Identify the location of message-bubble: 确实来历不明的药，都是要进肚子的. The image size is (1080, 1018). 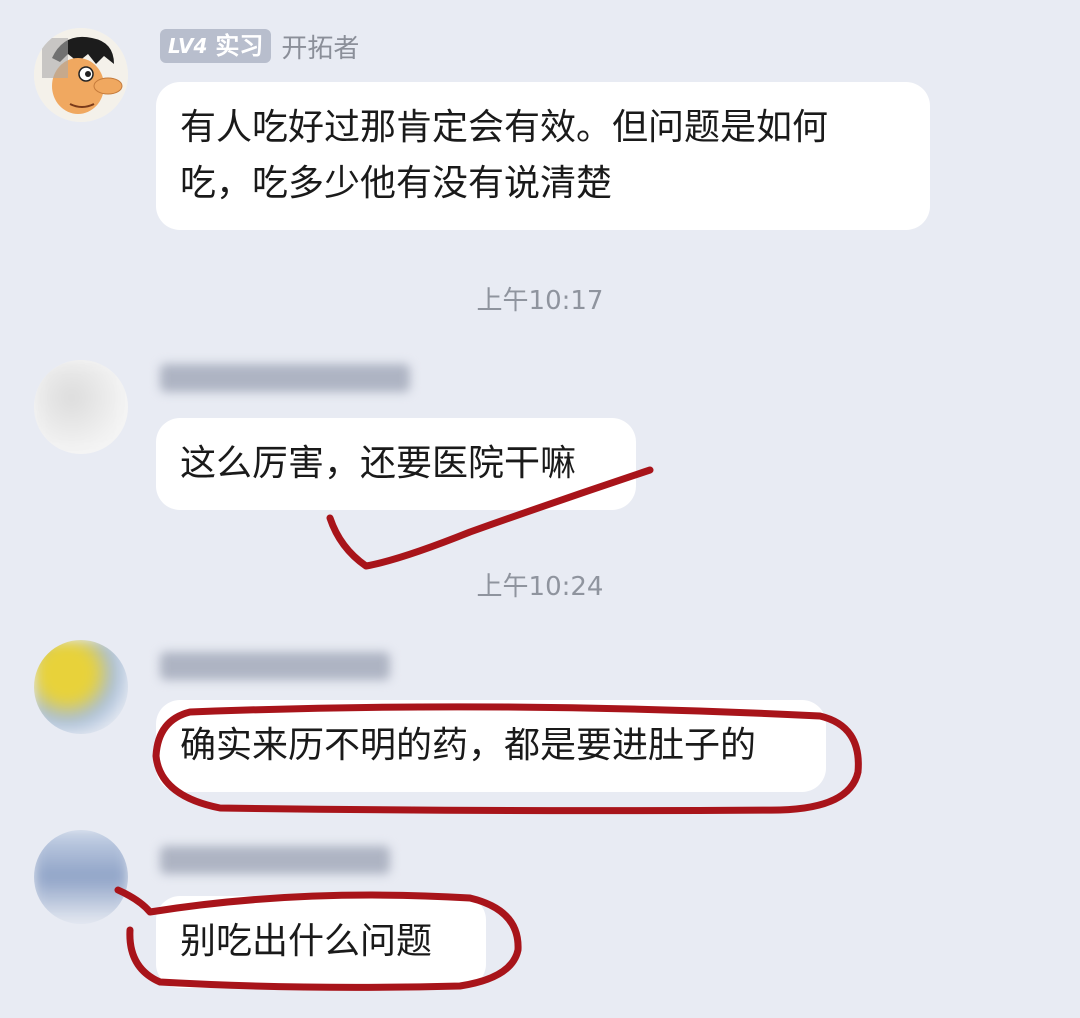
(491, 746).